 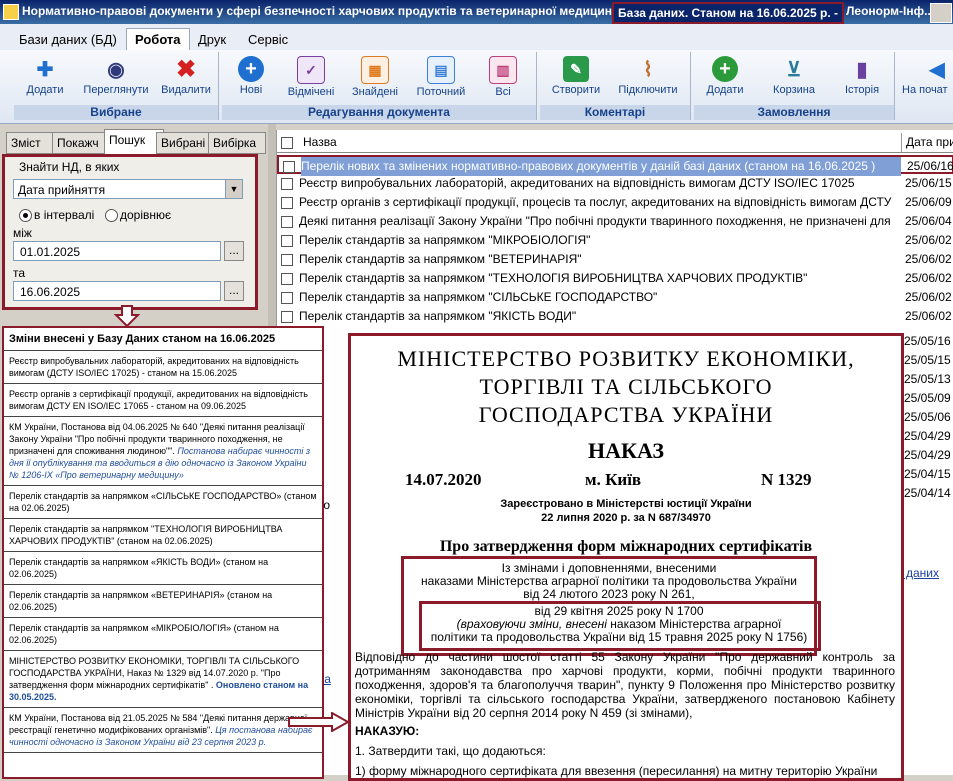 I want to click on arrow-down-icon, so click(x=127, y=316).